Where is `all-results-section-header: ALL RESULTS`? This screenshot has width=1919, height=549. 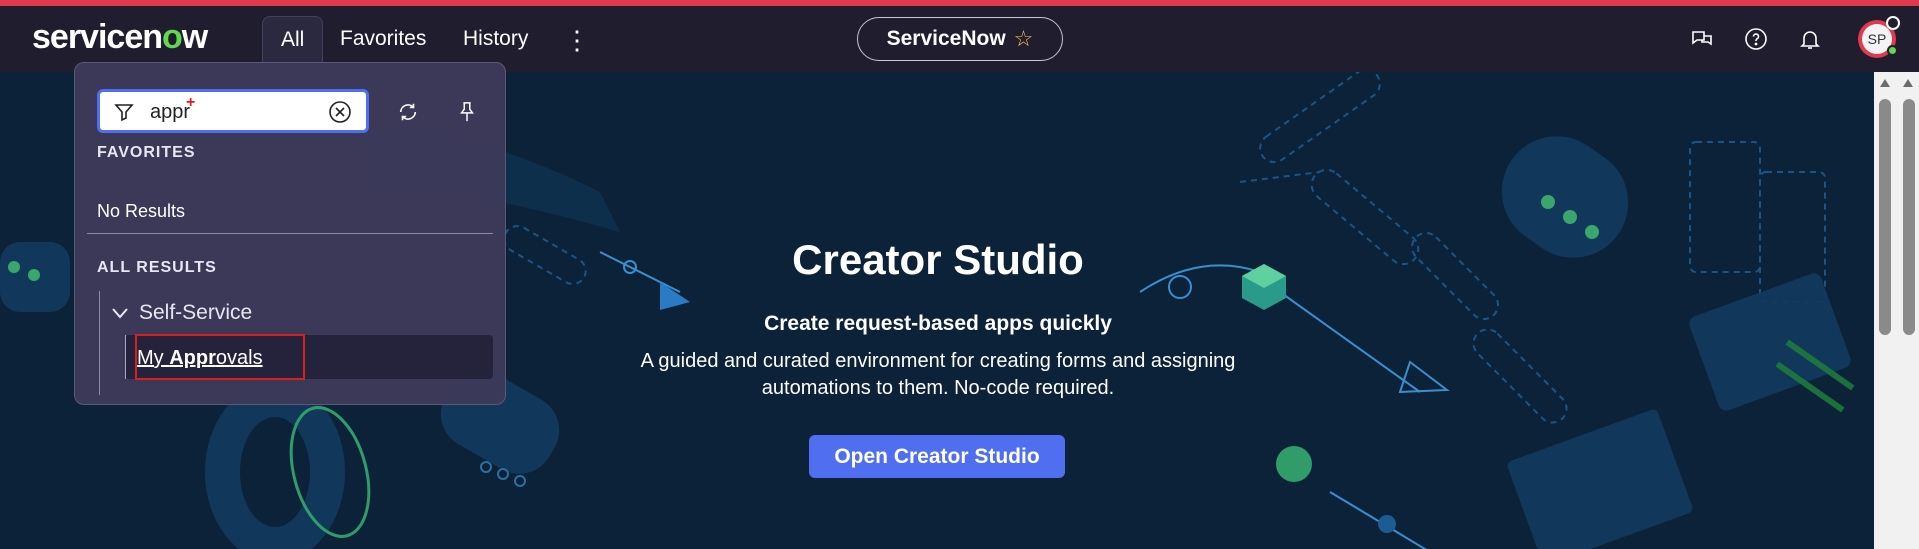
all-results-section-header: ALL RESULTS is located at coordinates (157, 267).